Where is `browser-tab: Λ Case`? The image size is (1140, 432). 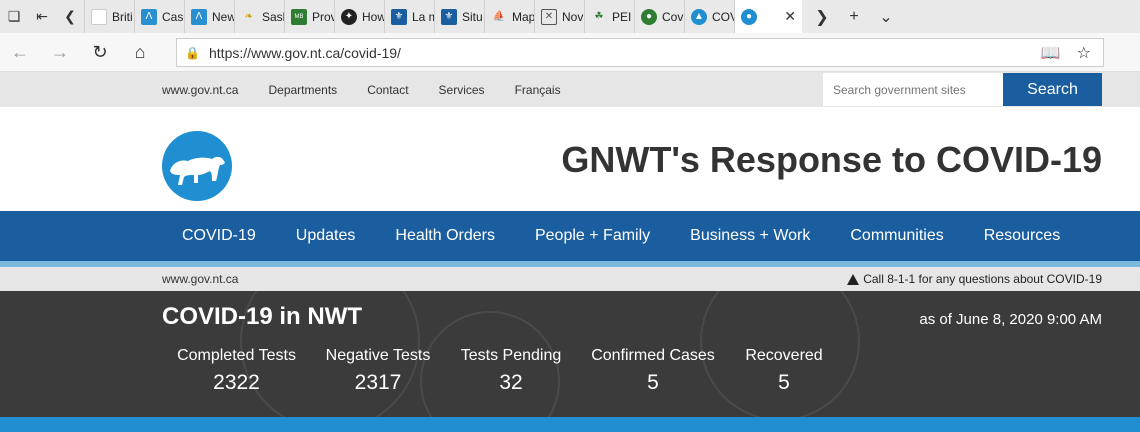 browser-tab: Λ Case is located at coordinates (159, 16).